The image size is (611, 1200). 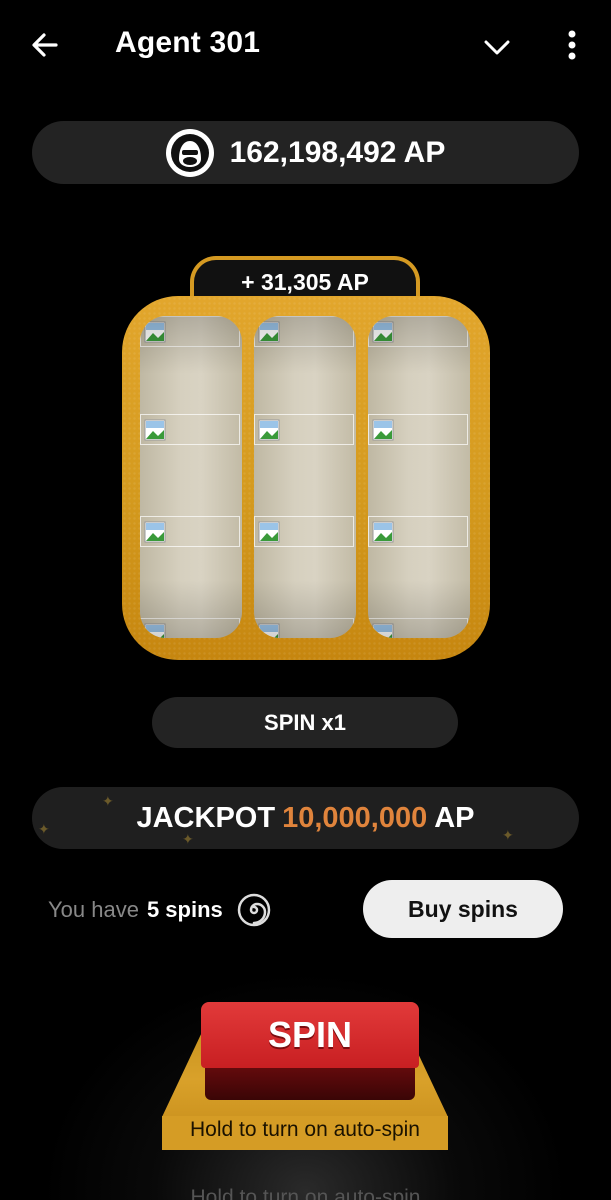 What do you see at coordinates (184, 909) in the screenshot?
I see `spins-count: 5 spins` at bounding box center [184, 909].